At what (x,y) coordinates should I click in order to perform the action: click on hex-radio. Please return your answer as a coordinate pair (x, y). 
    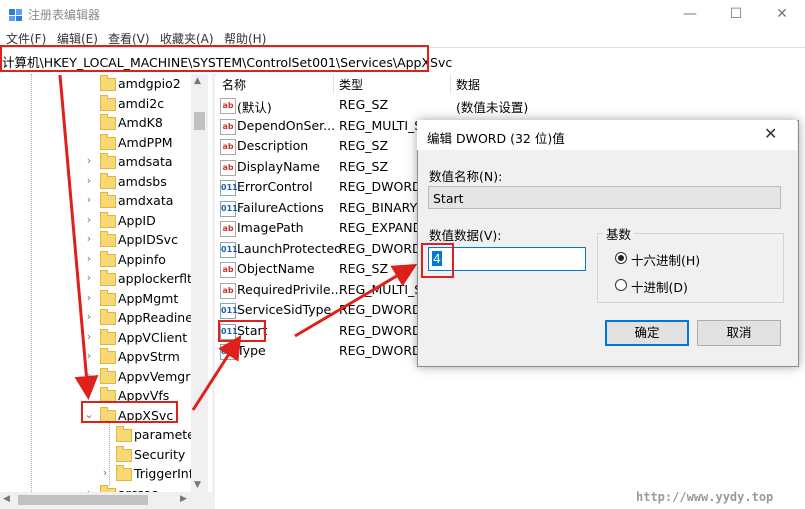
    Looking at the image, I should click on (621, 258).